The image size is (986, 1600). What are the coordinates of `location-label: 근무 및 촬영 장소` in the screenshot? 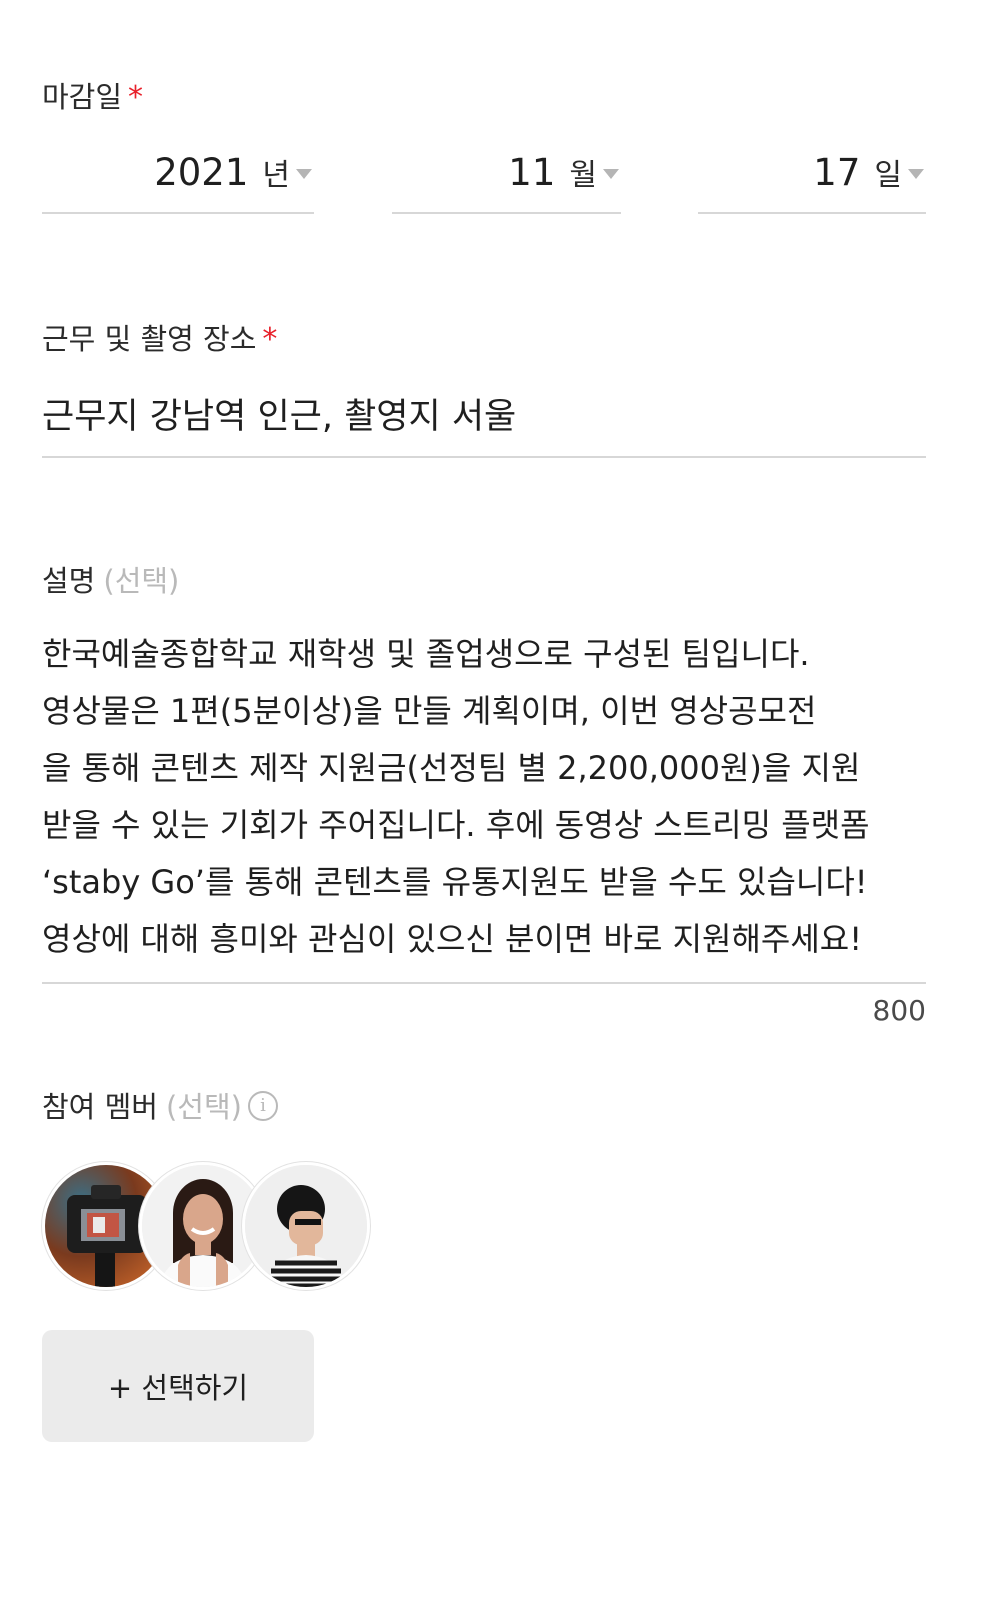 It's located at (149, 339).